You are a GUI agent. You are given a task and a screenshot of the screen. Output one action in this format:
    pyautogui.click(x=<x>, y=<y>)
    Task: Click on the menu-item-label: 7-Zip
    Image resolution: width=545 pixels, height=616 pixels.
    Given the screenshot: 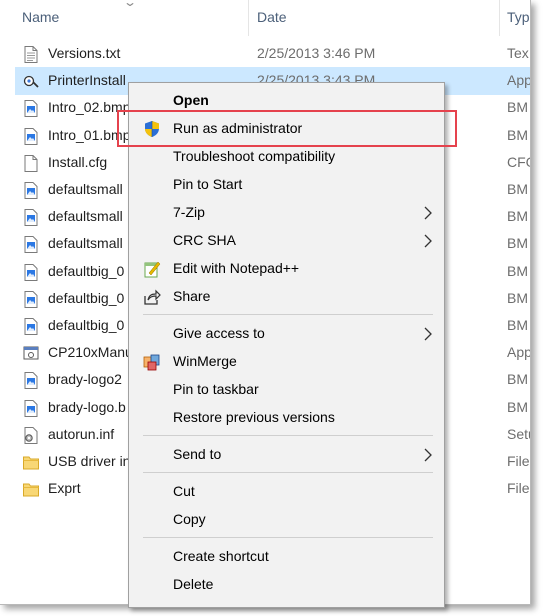 What is the action you would take?
    pyautogui.click(x=189, y=212)
    